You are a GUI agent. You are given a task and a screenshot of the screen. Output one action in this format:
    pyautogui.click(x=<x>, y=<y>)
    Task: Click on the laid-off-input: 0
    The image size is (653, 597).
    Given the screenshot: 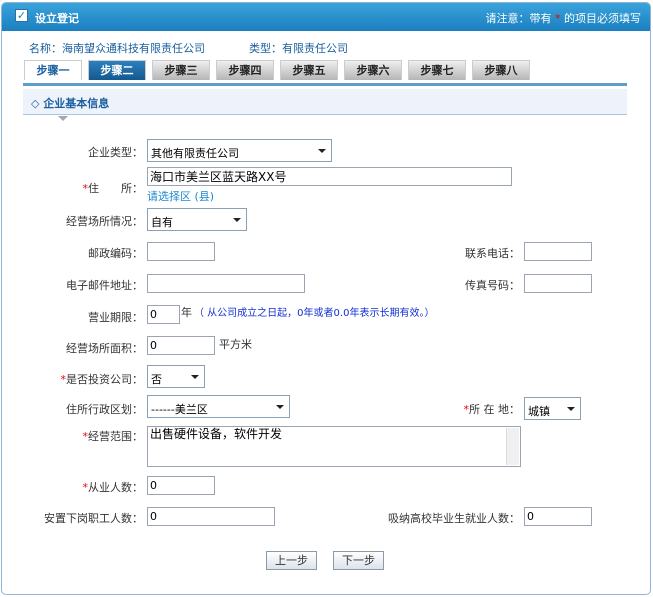 What is the action you would take?
    pyautogui.click(x=211, y=516)
    